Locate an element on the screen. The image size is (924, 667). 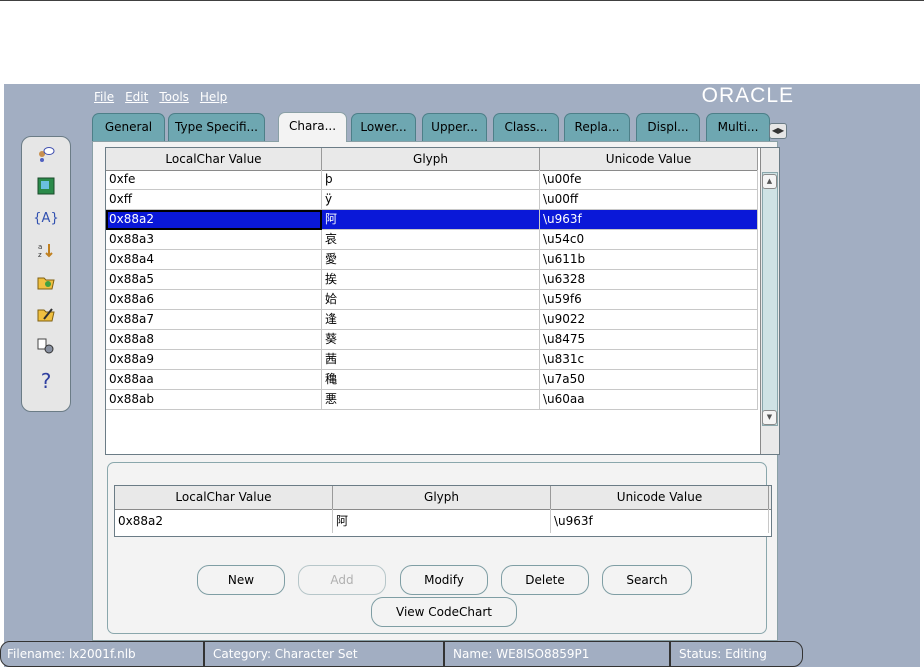
vertical-scrollbar: ▲ ▼ is located at coordinates (769, 301).